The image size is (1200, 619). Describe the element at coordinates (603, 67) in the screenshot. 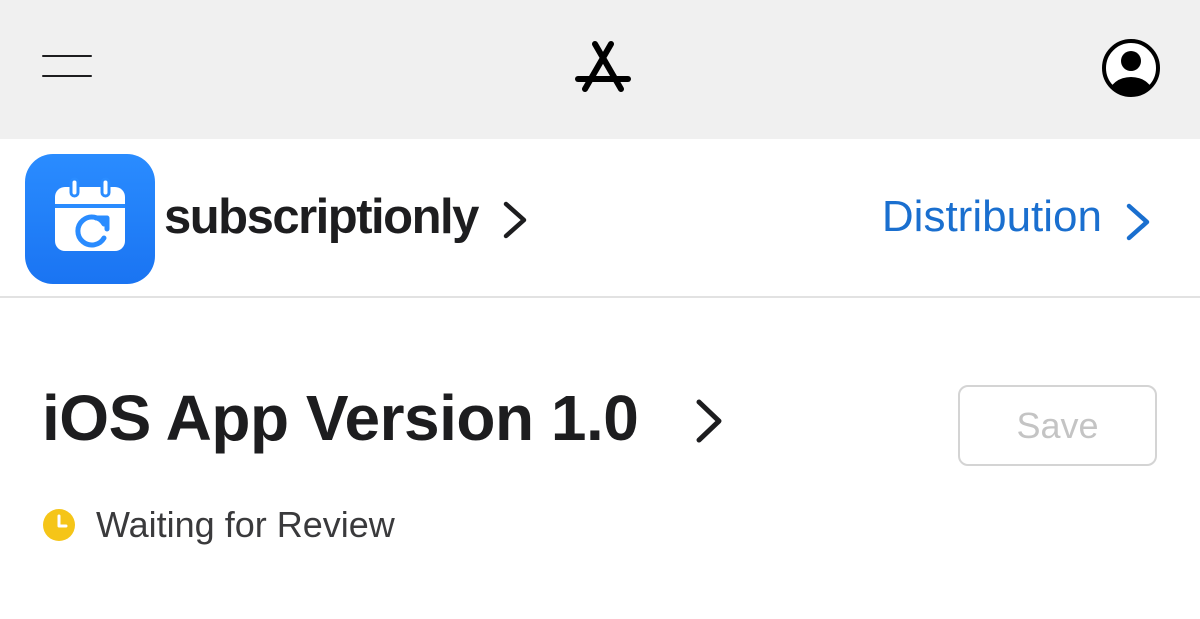

I see `app-store-icon` at that location.